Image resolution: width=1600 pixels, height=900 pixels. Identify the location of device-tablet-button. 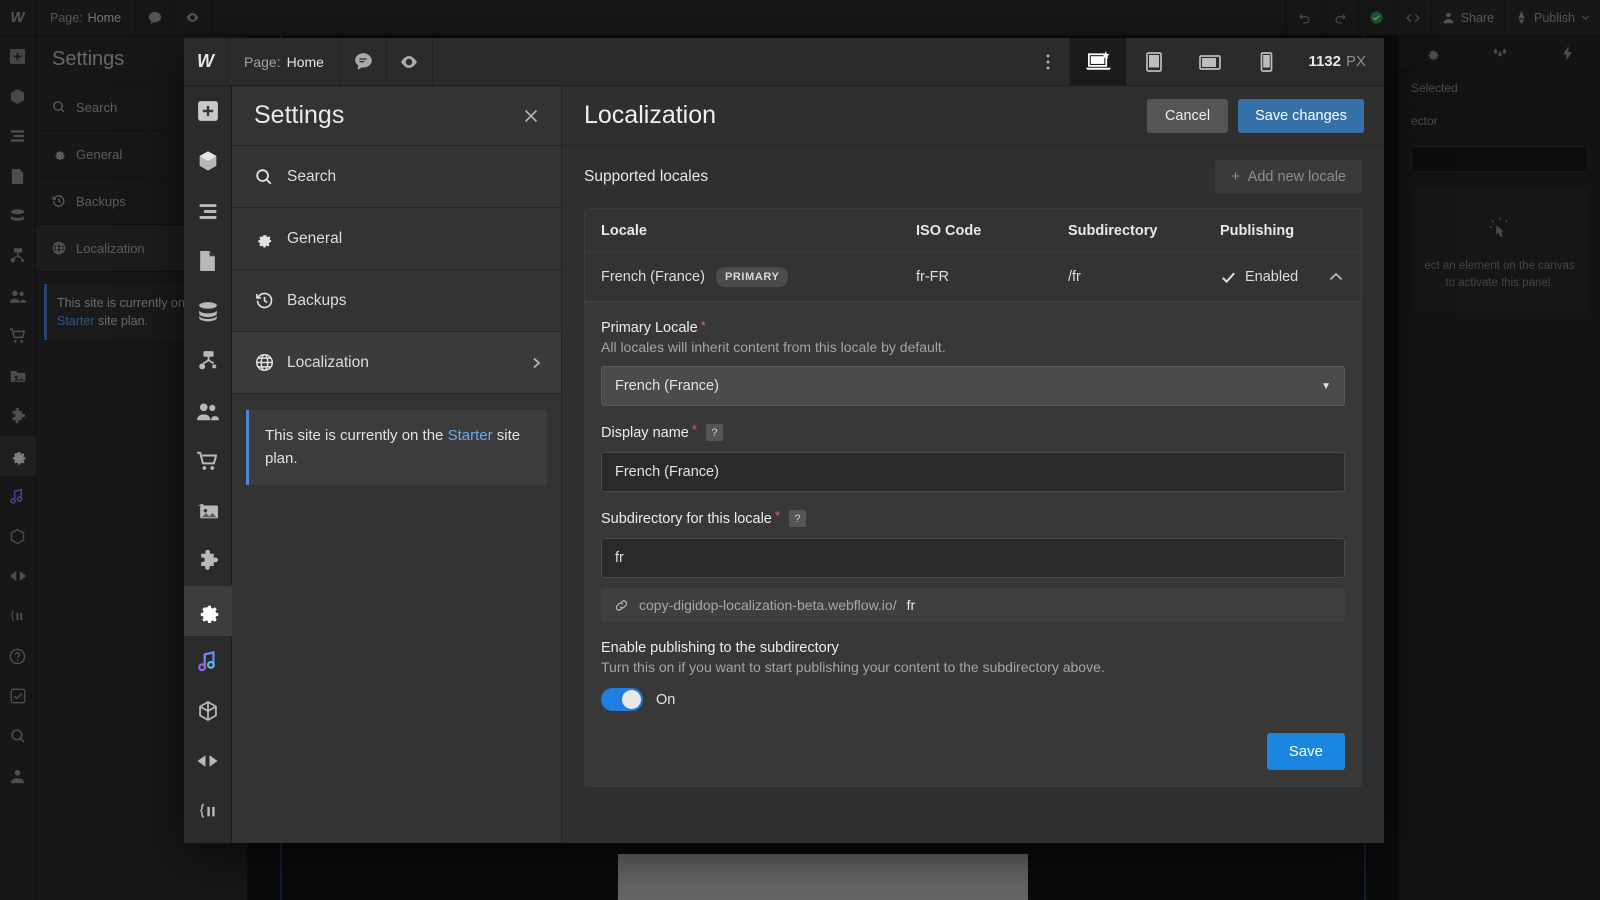
(1154, 61).